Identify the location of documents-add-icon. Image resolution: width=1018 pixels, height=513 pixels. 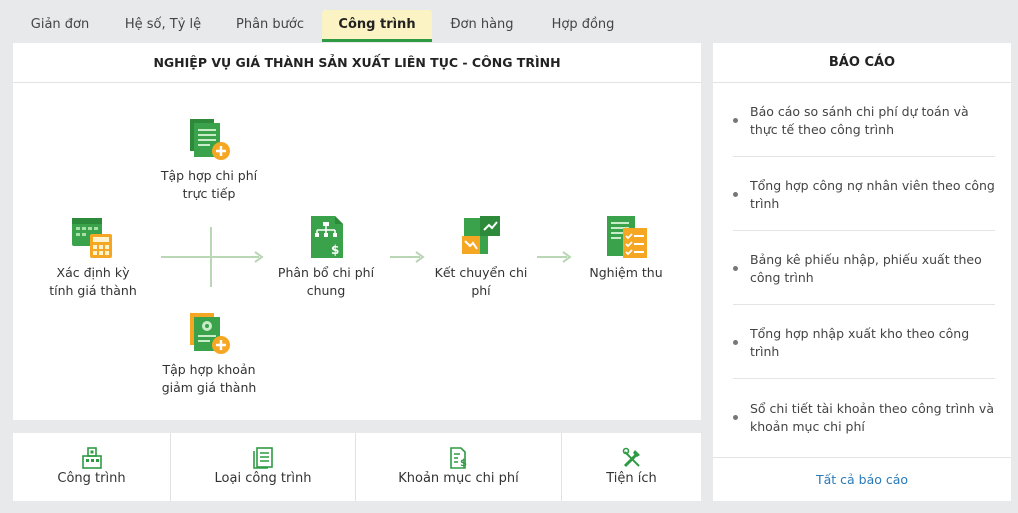
(210, 139).